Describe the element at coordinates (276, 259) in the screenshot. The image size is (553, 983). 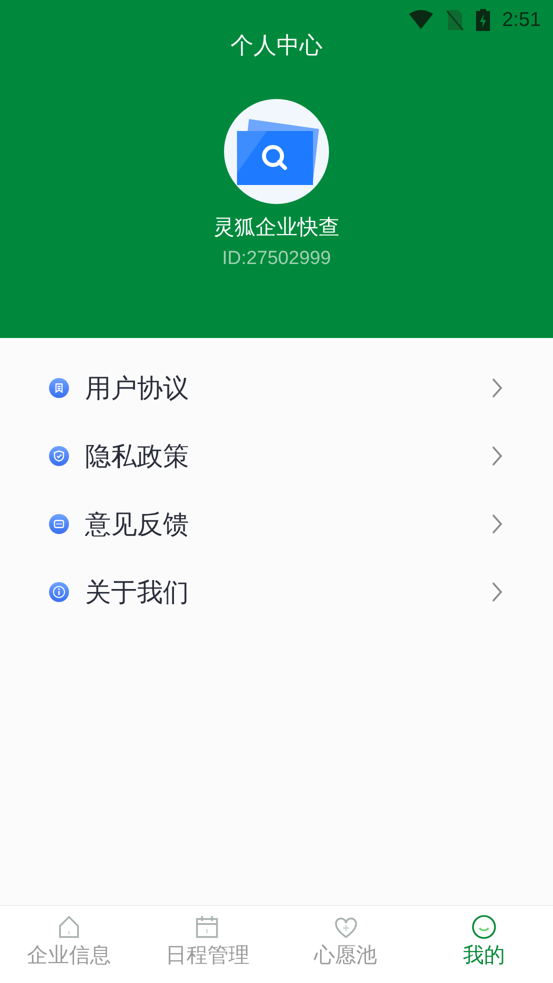
I see `user-id: ID:27502999` at that location.